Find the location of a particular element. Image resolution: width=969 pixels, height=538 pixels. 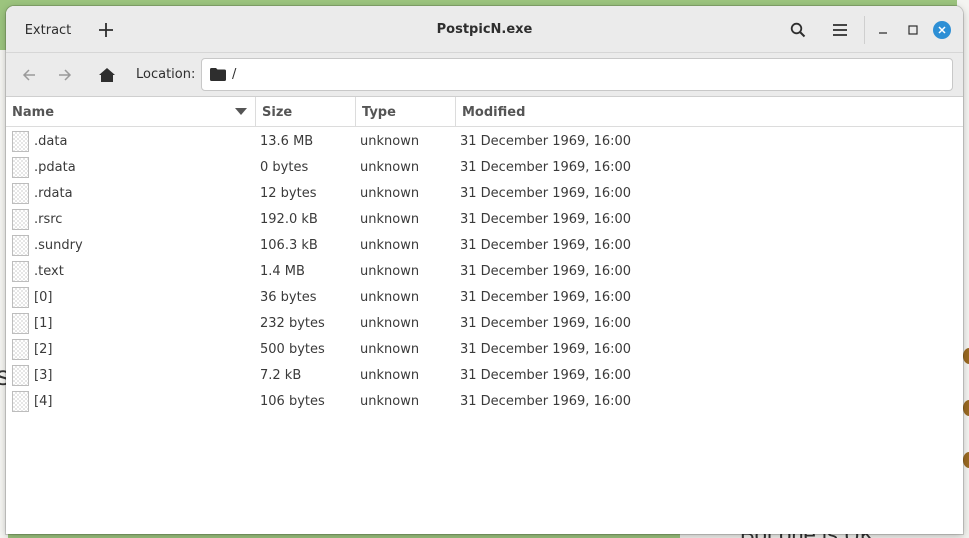

maximize-icon is located at coordinates (913, 30).